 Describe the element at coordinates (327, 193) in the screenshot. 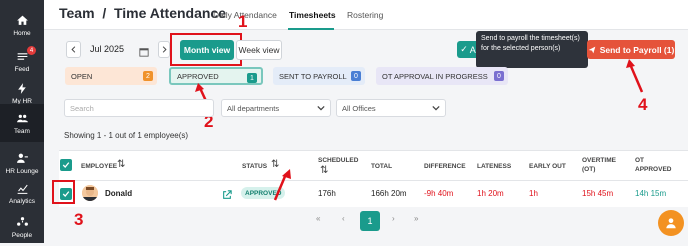

I see `cell-scheduled: 176h` at that location.